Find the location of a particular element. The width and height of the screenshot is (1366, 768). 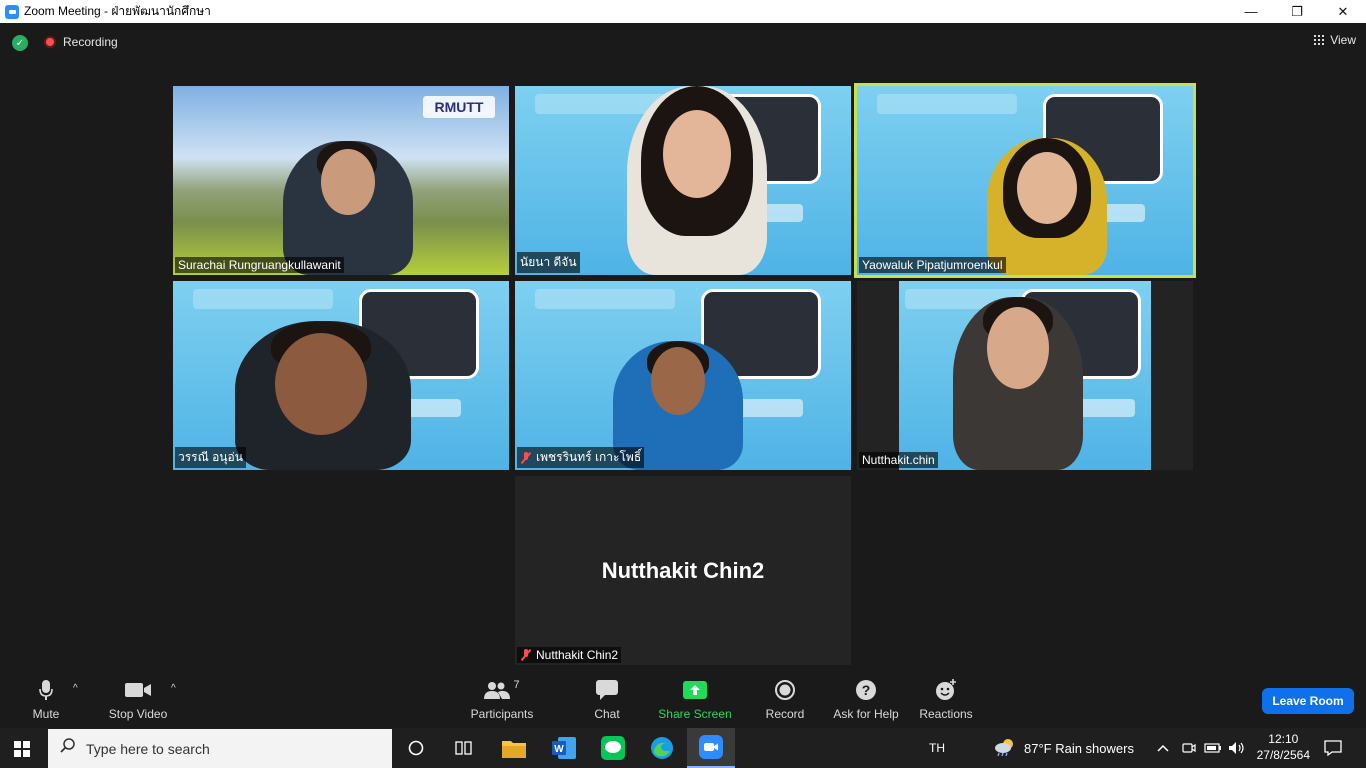

mute-button: Mute is located at coordinates (46, 700).